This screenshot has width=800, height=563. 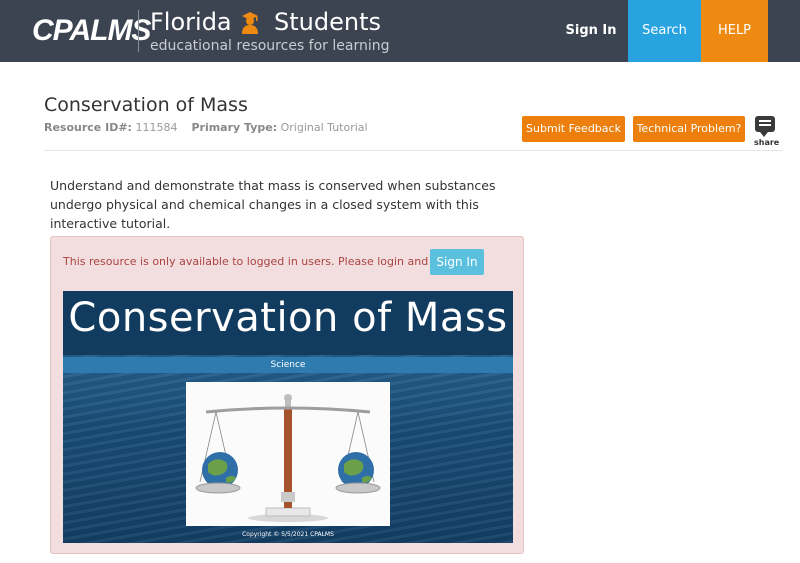 I want to click on divider, so click(x=413, y=150).